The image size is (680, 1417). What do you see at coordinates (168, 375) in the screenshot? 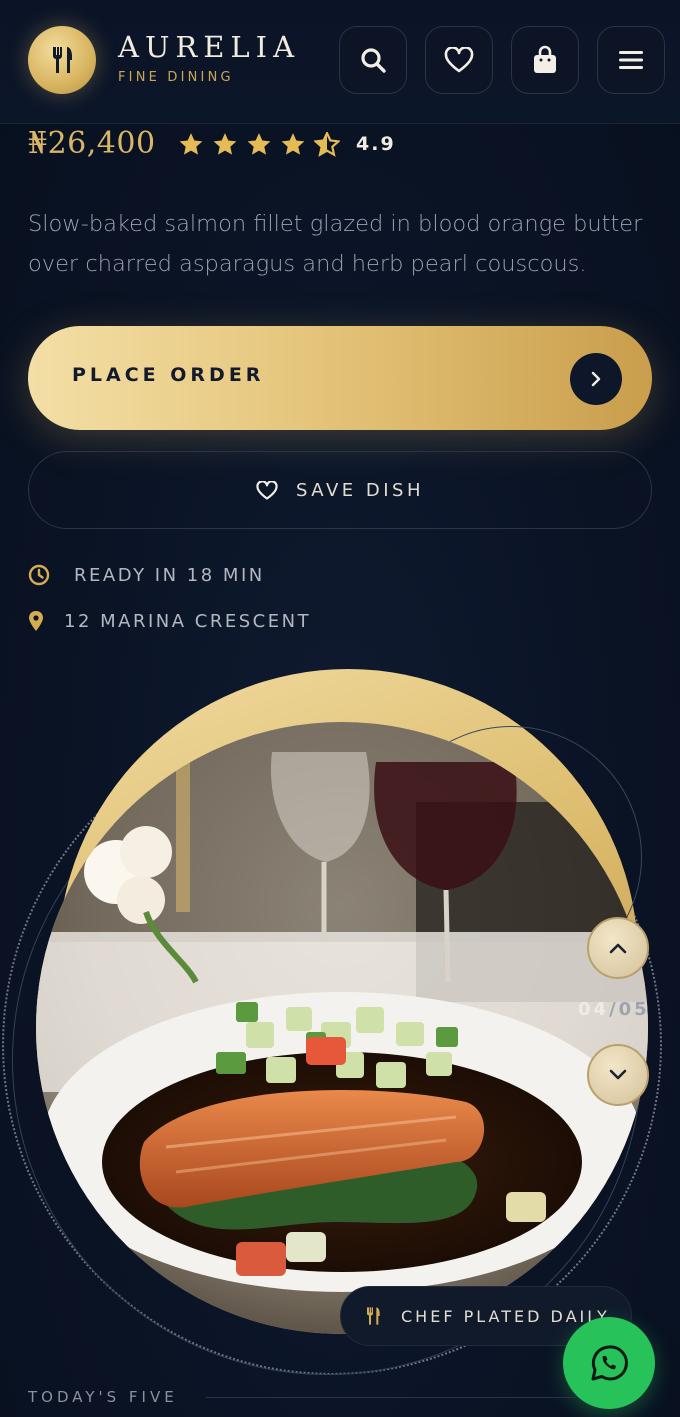
I see `place-order-label: PLACE ORDER` at bounding box center [168, 375].